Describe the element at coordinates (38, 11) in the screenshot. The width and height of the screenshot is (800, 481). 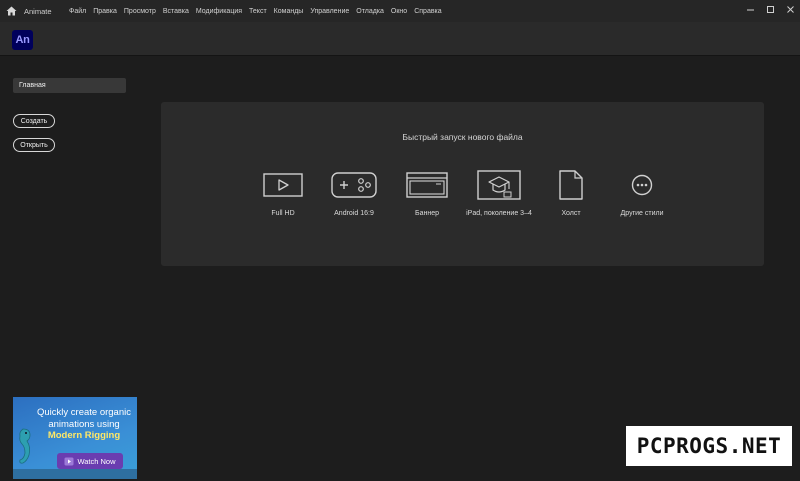
I see `app-name: Animate` at that location.